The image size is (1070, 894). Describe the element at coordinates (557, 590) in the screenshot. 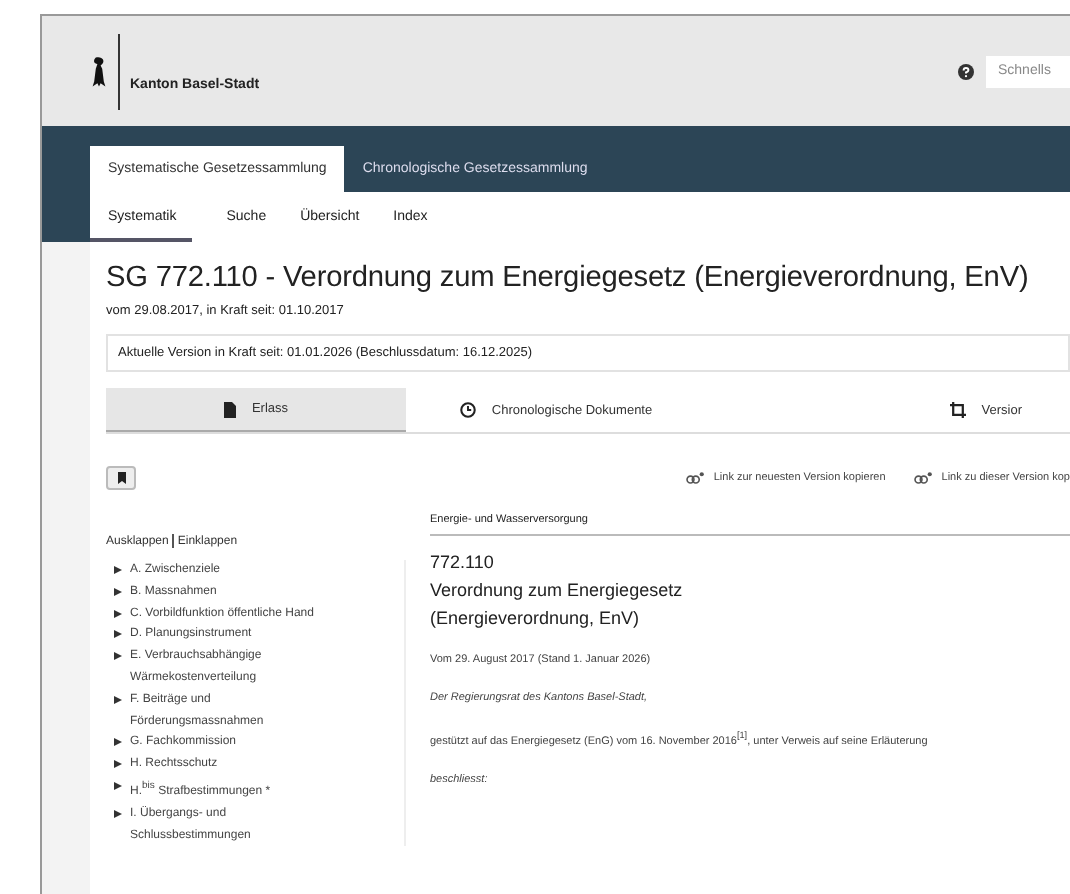

I see `law-title: Verordnung zum Energiegesetz` at that location.